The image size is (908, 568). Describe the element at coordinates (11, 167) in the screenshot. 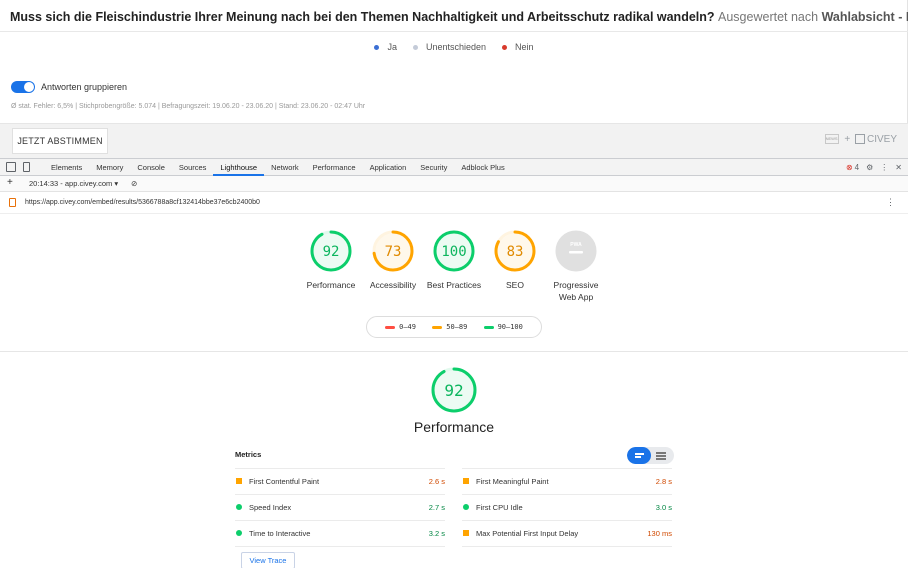

I see `inspect-element-icon` at that location.